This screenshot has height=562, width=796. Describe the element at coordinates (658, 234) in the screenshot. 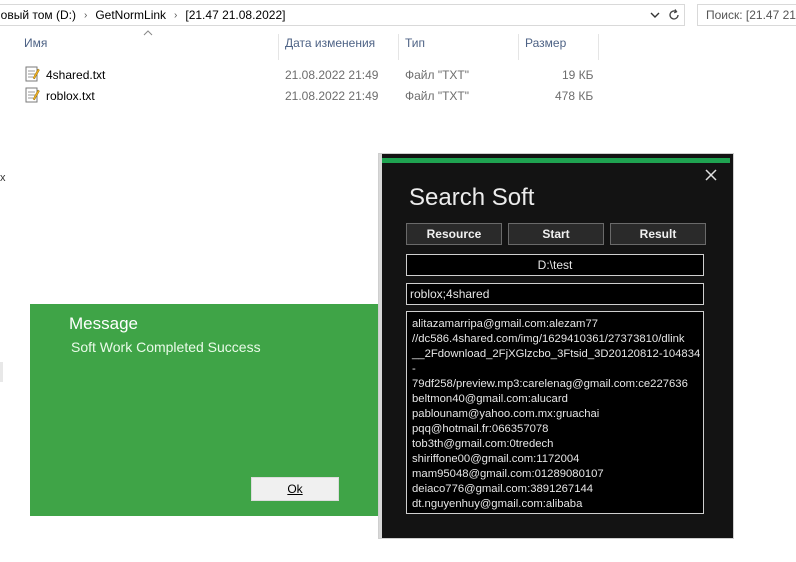

I see `result-button: Result` at that location.